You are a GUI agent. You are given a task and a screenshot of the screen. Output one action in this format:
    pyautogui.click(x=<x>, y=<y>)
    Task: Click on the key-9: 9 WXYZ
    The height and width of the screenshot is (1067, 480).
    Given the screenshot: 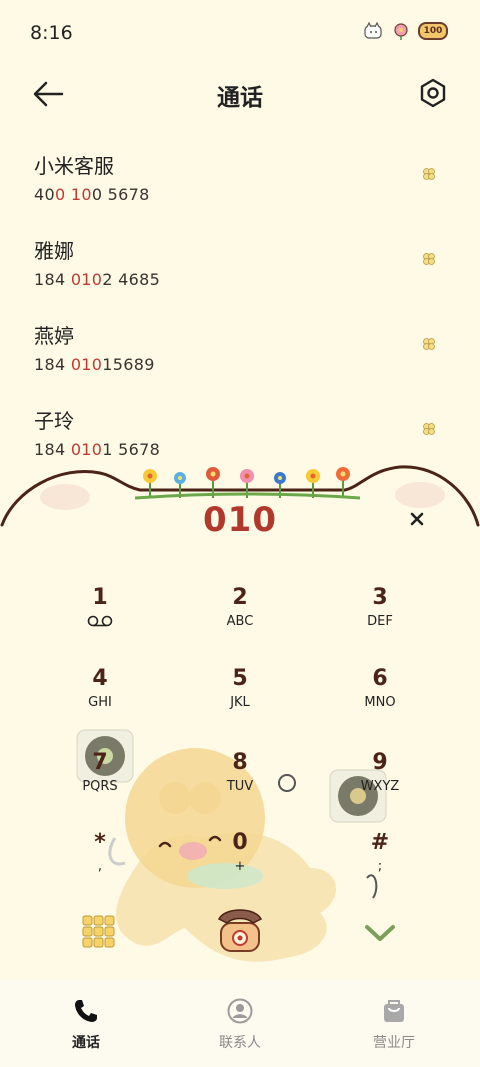 What is the action you would take?
    pyautogui.click(x=380, y=785)
    